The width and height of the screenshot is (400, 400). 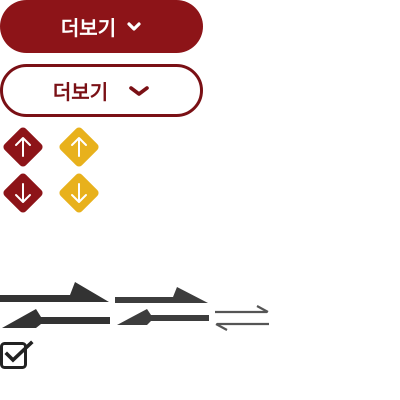 I want to click on more-button-filled: 더보기, so click(x=101, y=26).